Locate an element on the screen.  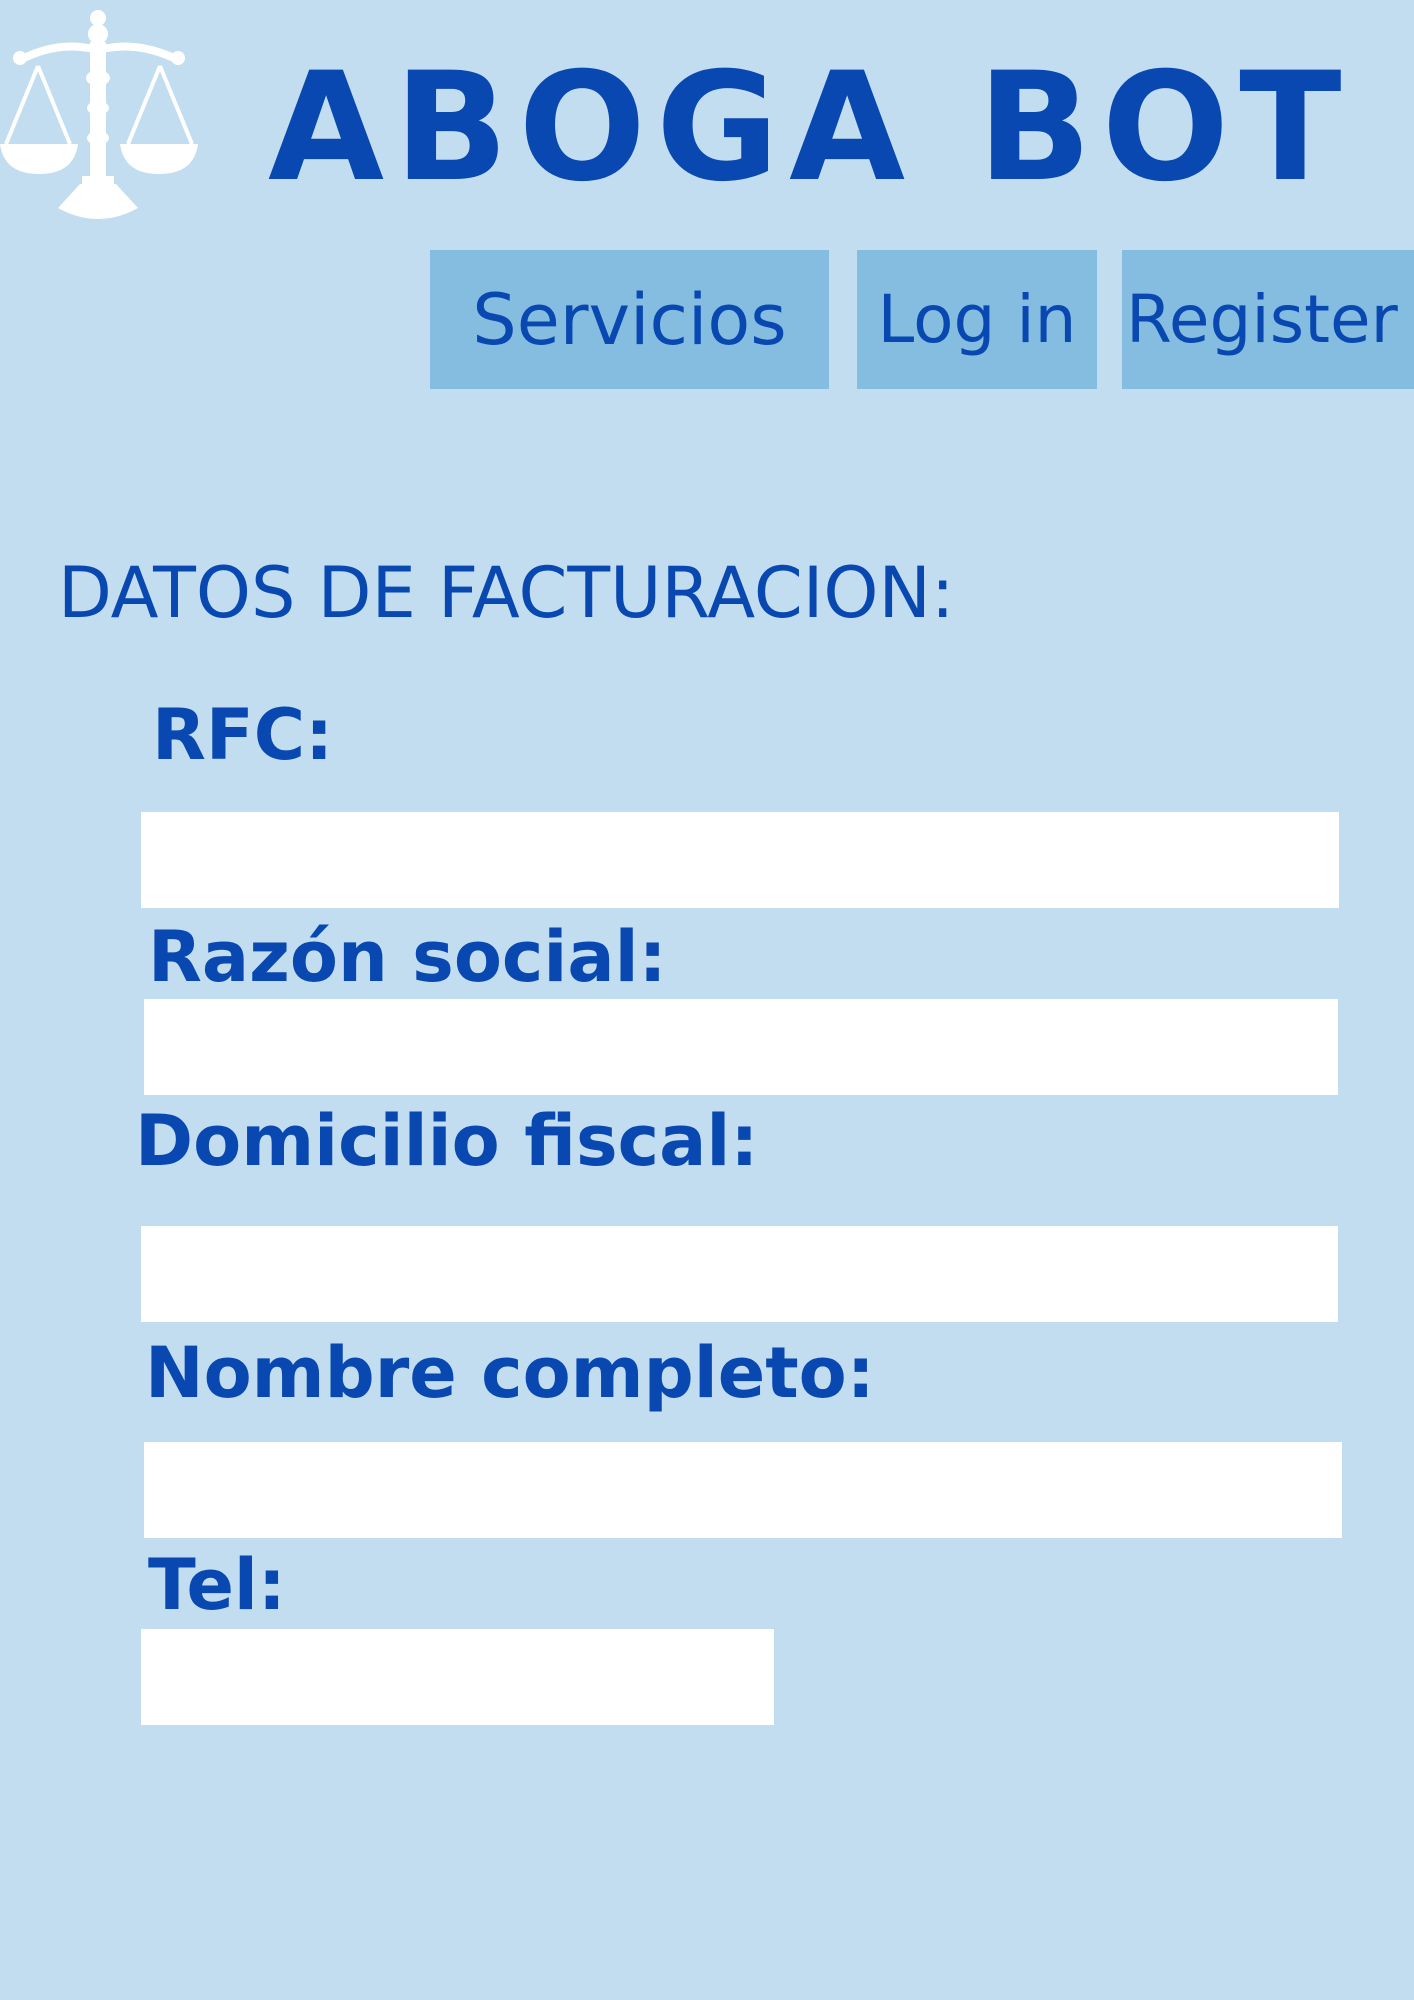
billing-section-title: DATOS DE FACTURACION: is located at coordinates (506, 593).